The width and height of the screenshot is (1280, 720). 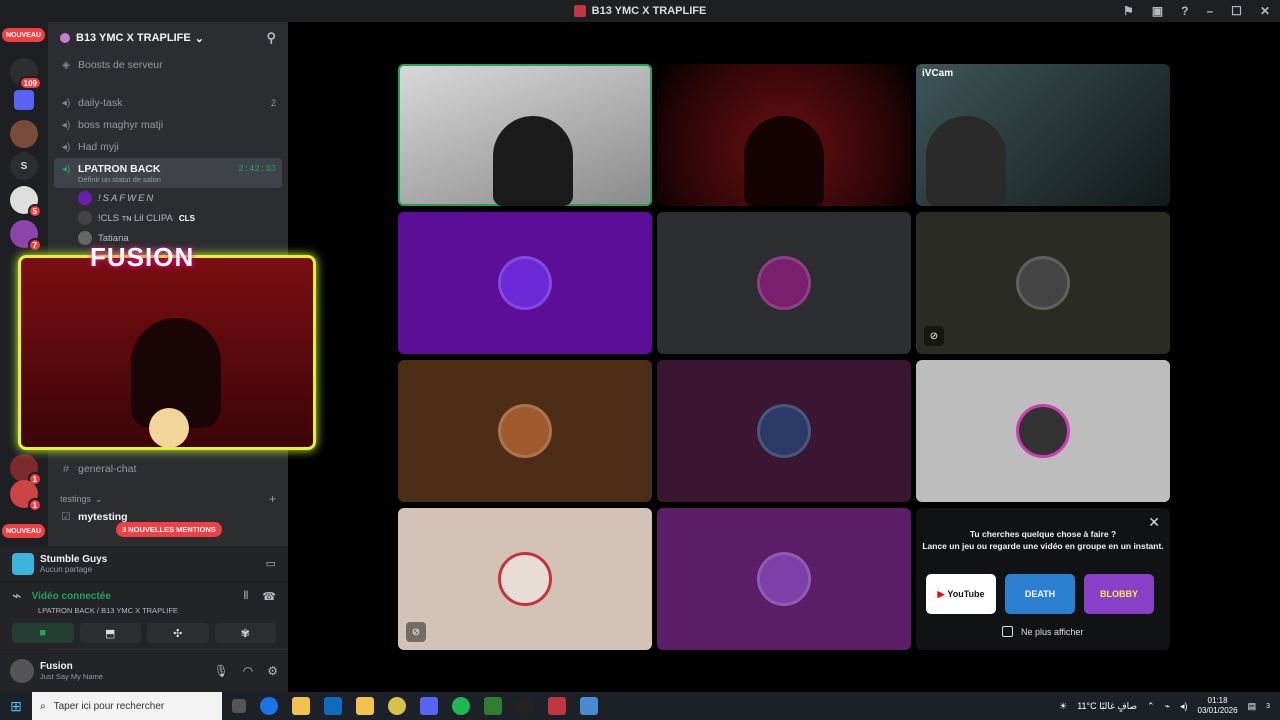 What do you see at coordinates (43, 633) in the screenshot?
I see `camera-button: ■` at bounding box center [43, 633].